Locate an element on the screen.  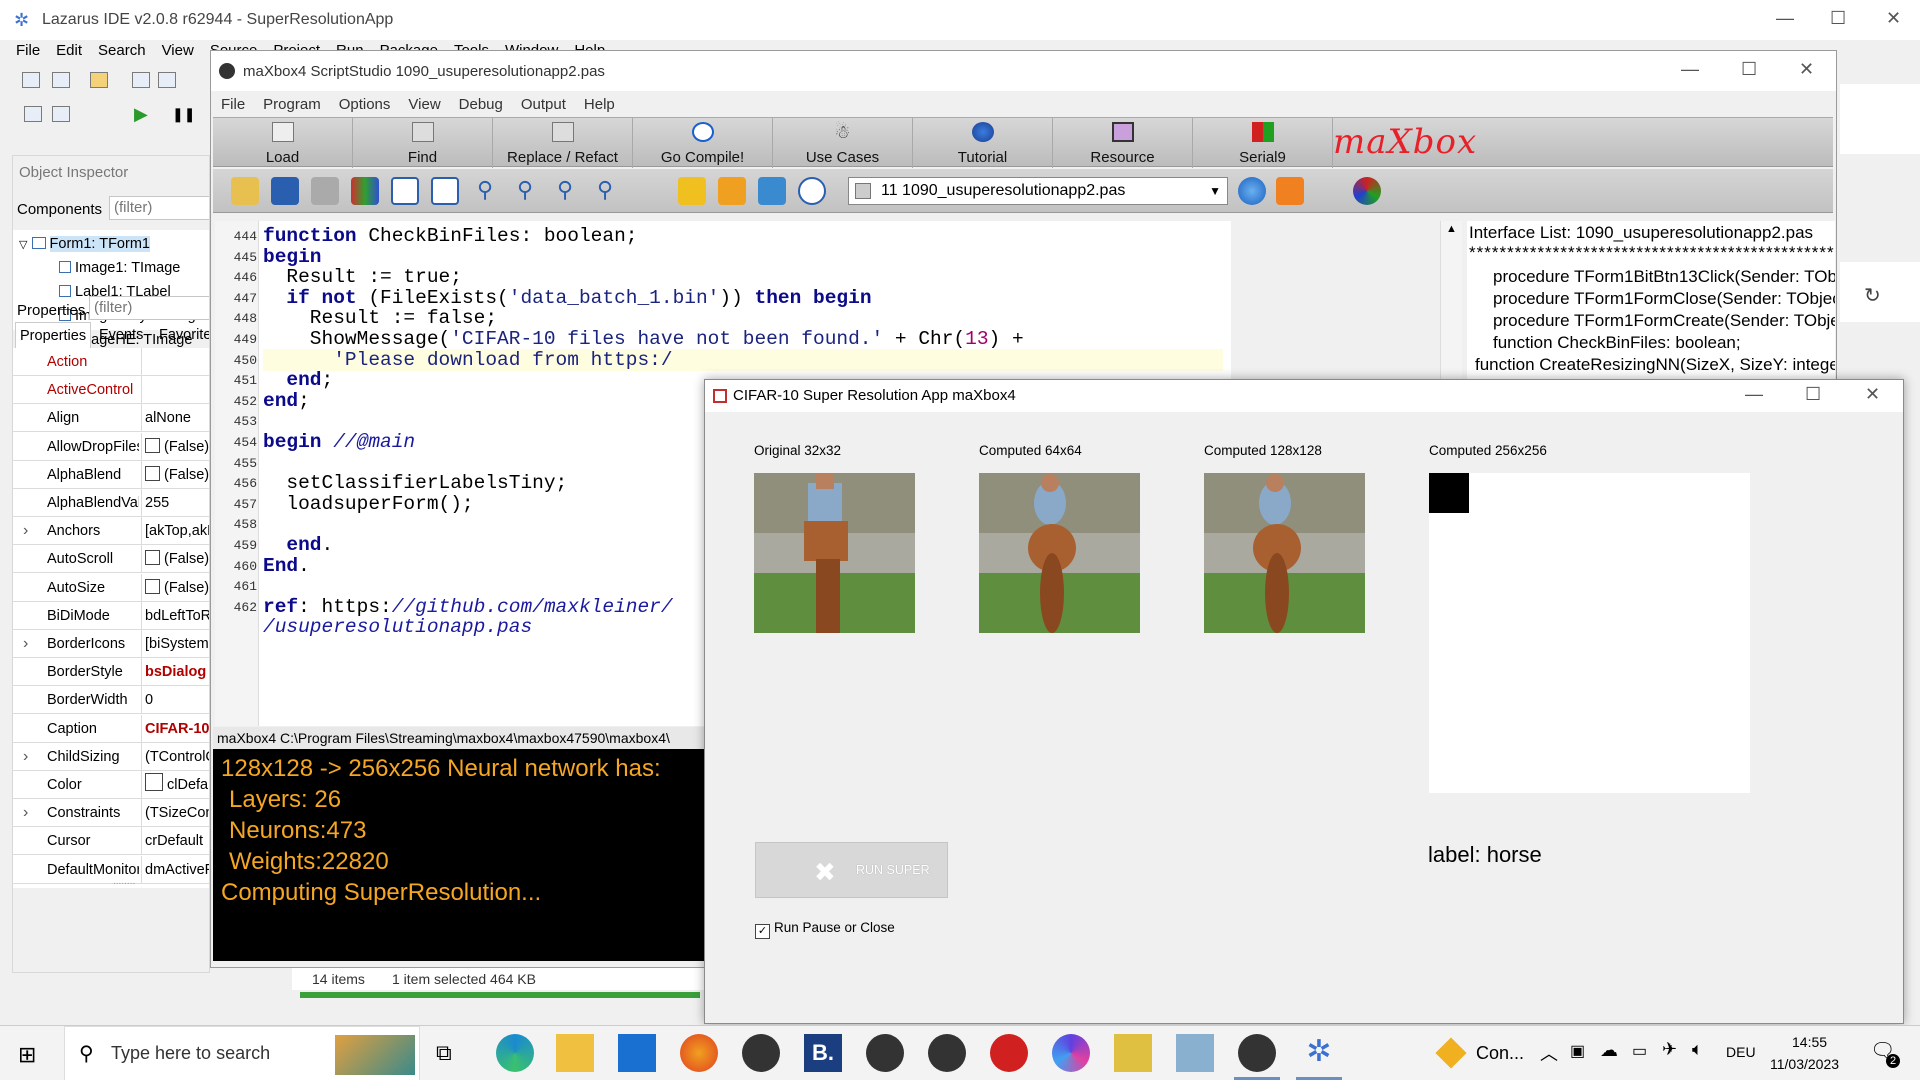
code-line: /usuperesolutionapp.pas is located at coordinates (397, 627).